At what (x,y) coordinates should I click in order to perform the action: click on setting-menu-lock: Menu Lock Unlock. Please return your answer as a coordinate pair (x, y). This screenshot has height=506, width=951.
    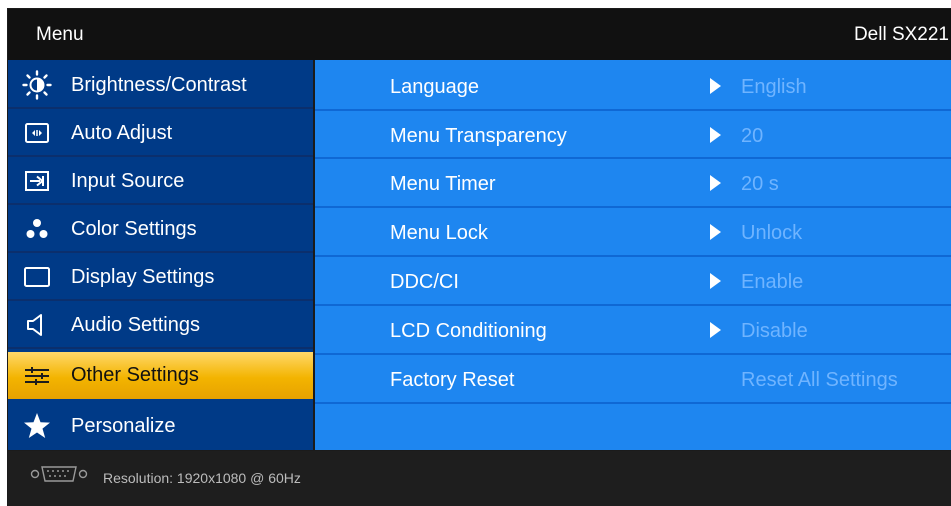
    Looking at the image, I should click on (633, 231).